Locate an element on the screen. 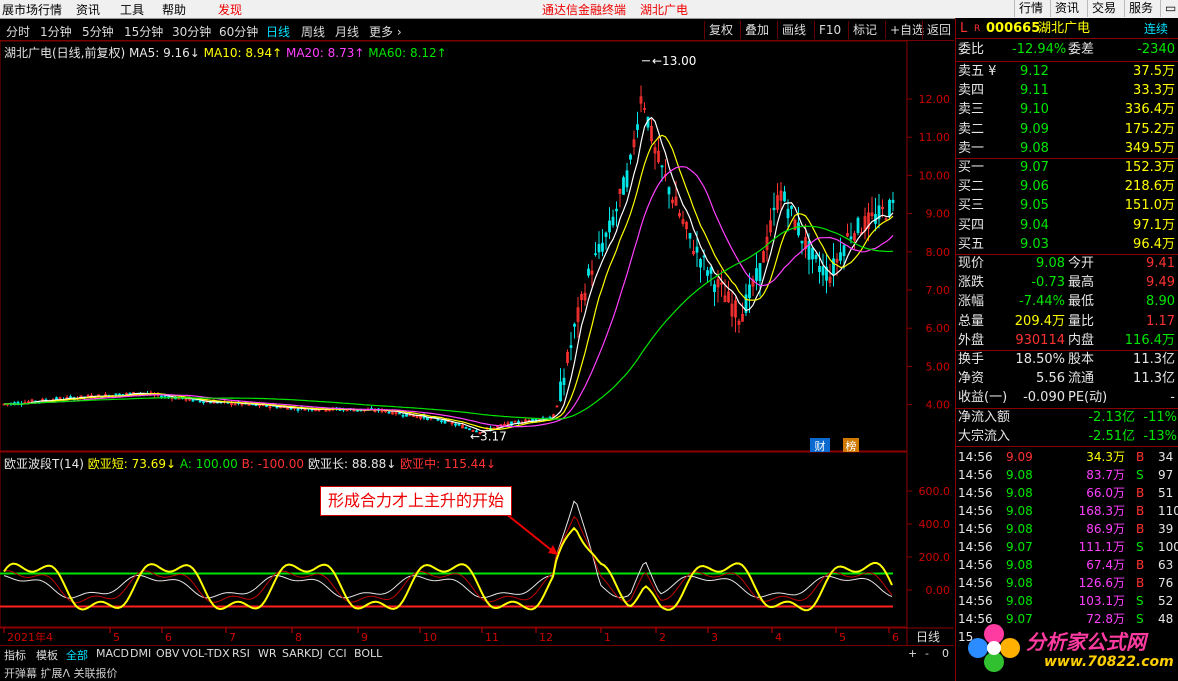 The width and height of the screenshot is (1178, 681). indicator-tab: CCI is located at coordinates (337, 653).